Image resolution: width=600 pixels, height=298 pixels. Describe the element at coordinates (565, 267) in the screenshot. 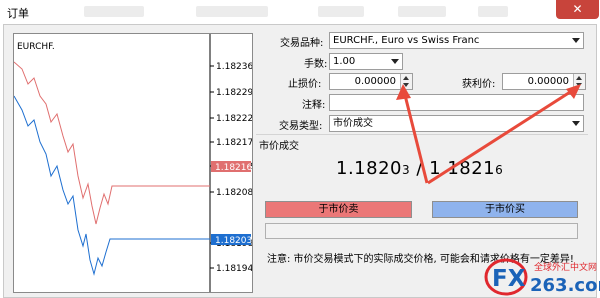

I see `logo-site-label: 全球外汇中文网` at that location.